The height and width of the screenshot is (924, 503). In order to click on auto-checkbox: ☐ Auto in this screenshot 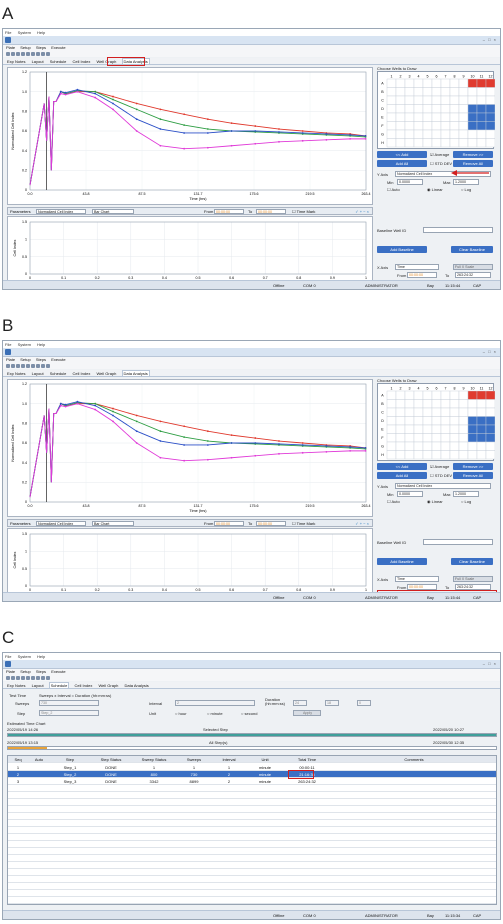, I will do `click(393, 189)`.